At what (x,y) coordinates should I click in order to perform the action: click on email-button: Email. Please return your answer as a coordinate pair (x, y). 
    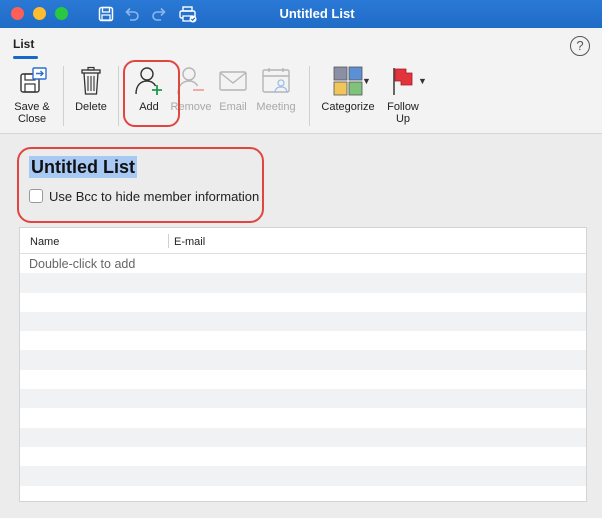
    Looking at the image, I should click on (233, 89).